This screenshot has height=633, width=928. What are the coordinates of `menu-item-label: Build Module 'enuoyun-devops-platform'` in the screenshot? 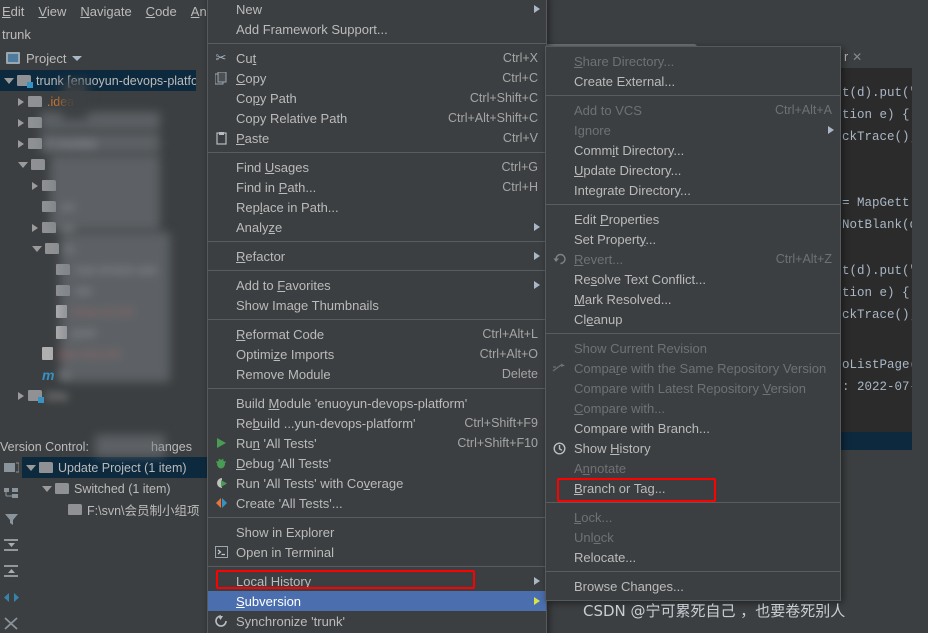 It's located at (352, 403).